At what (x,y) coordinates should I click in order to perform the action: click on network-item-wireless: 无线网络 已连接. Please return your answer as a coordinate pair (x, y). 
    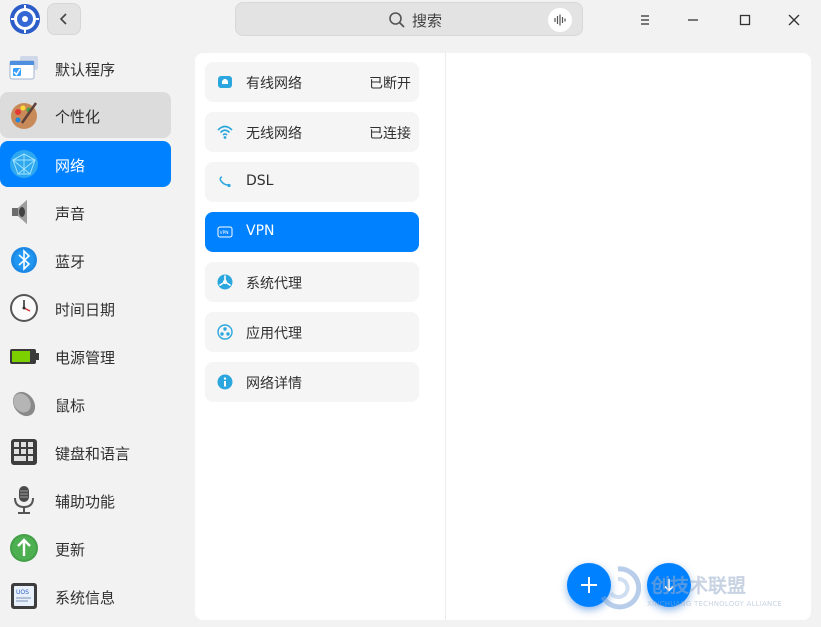
    Looking at the image, I should click on (312, 132).